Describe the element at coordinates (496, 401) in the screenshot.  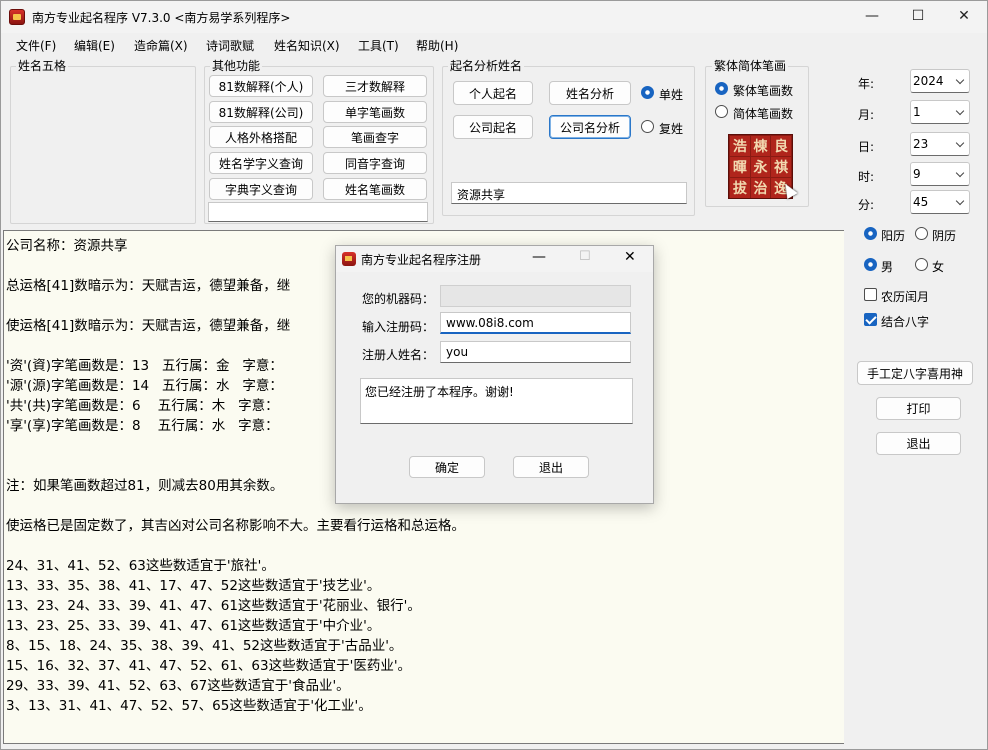
I see `registration-message: 您已经注册了本程序。谢谢!` at that location.